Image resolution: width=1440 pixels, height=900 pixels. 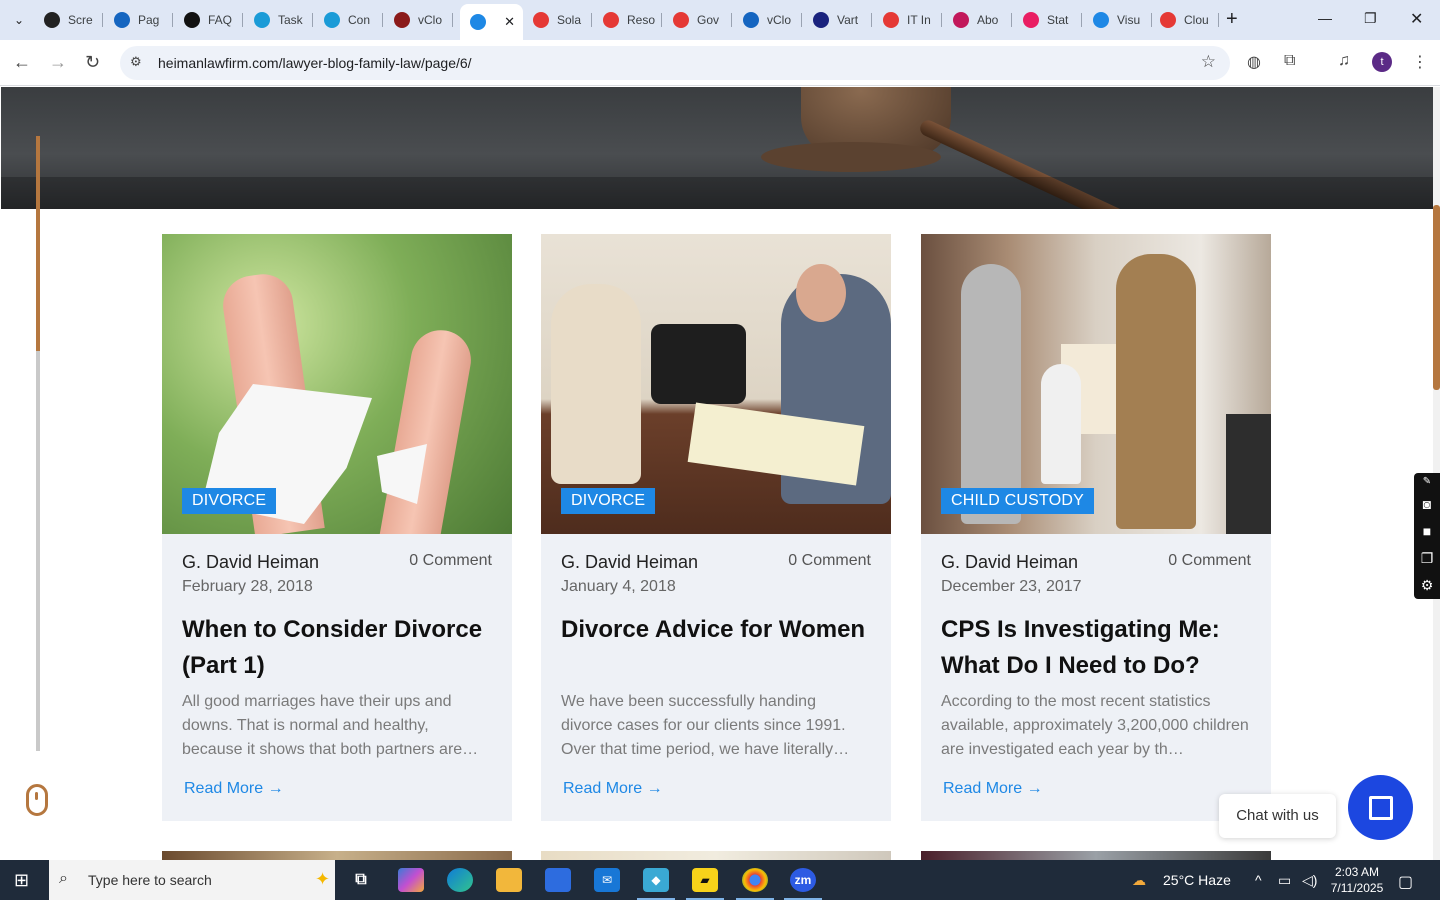 I want to click on browser-tab: Scre, so click(x=68, y=20).